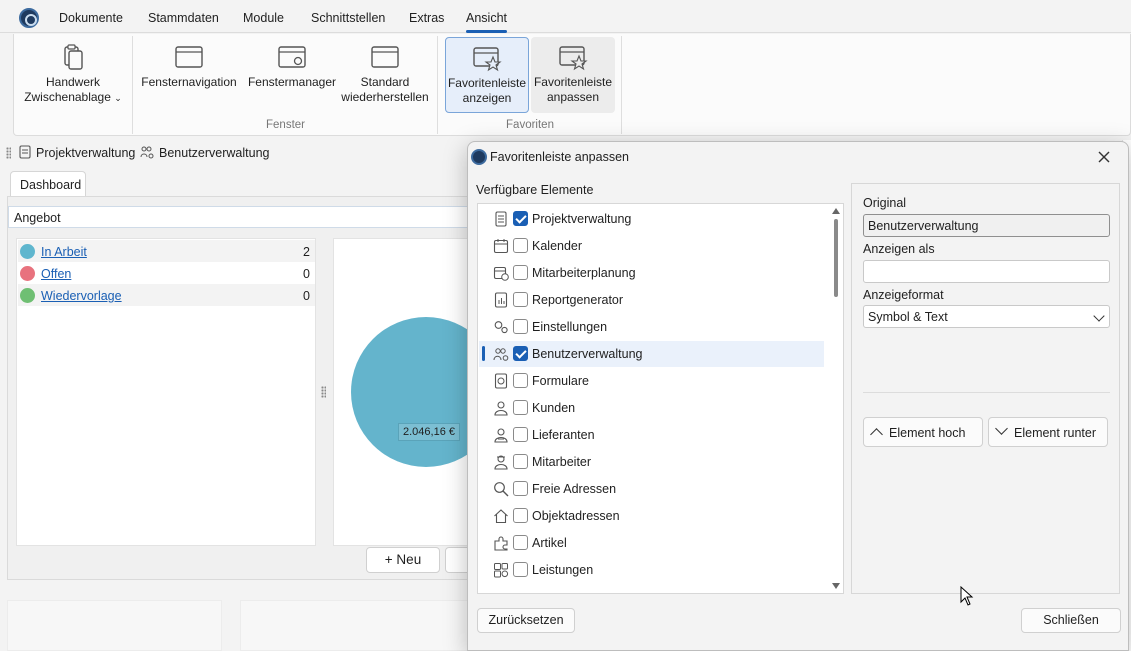 This screenshot has width=1131, height=651. Describe the element at coordinates (651, 219) in the screenshot. I see `list-item: Projektverwaltung` at that location.